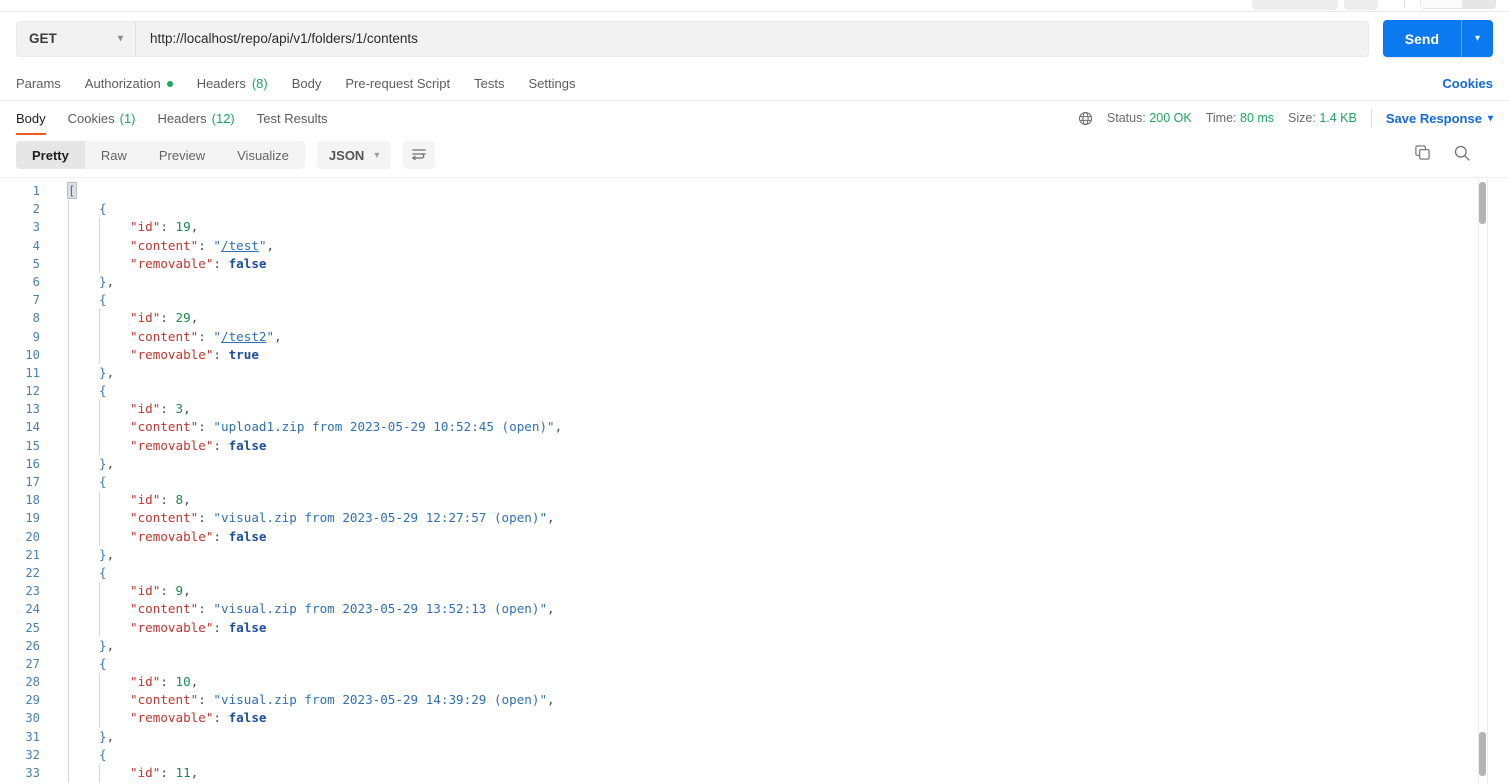 This screenshot has width=1509, height=784. Describe the element at coordinates (114, 155) in the screenshot. I see `view-mode-raw: Raw` at that location.